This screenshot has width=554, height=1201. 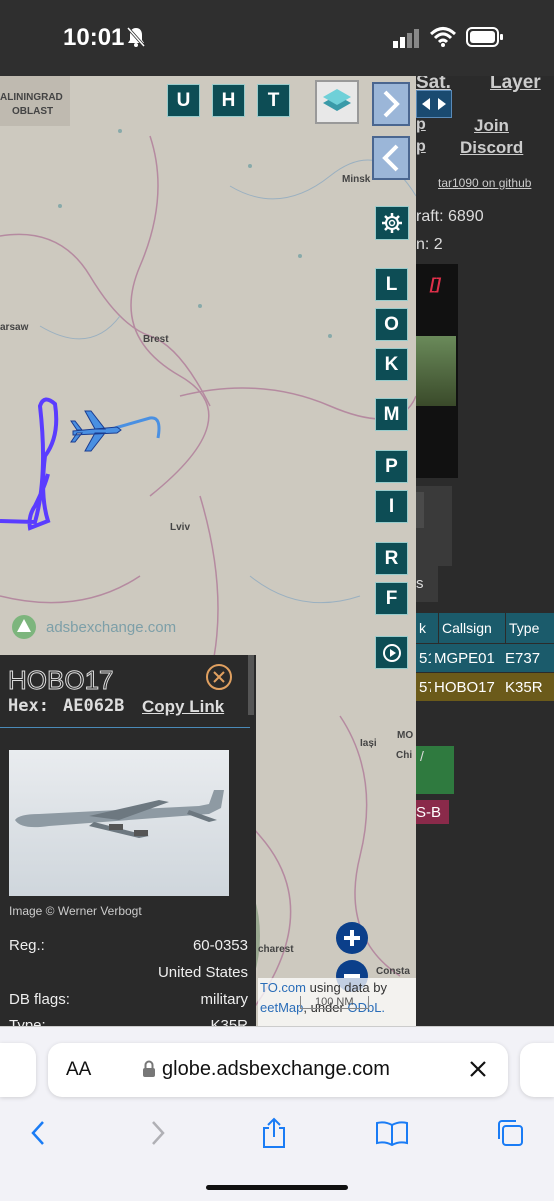 What do you see at coordinates (228, 100) in the screenshot?
I see `toggle-h-button: H` at bounding box center [228, 100].